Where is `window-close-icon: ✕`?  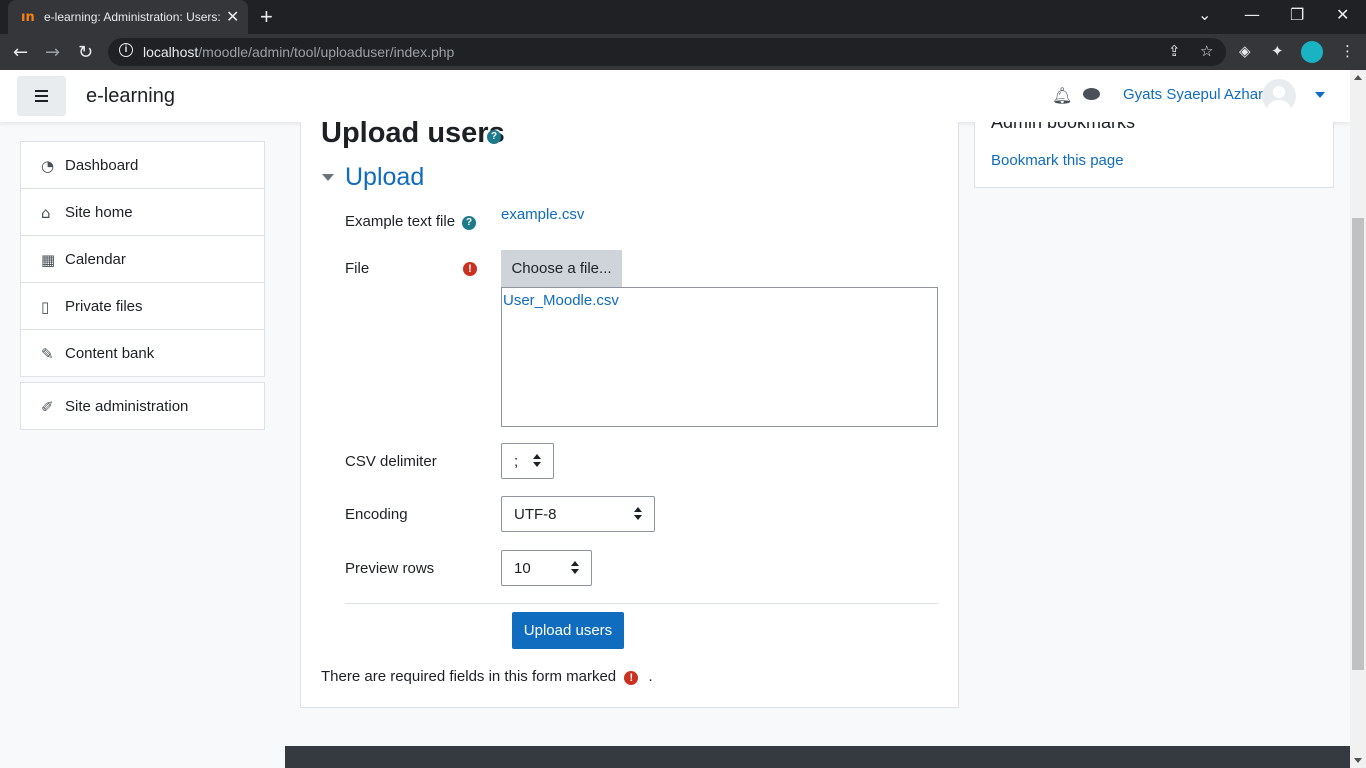 window-close-icon: ✕ is located at coordinates (1342, 14).